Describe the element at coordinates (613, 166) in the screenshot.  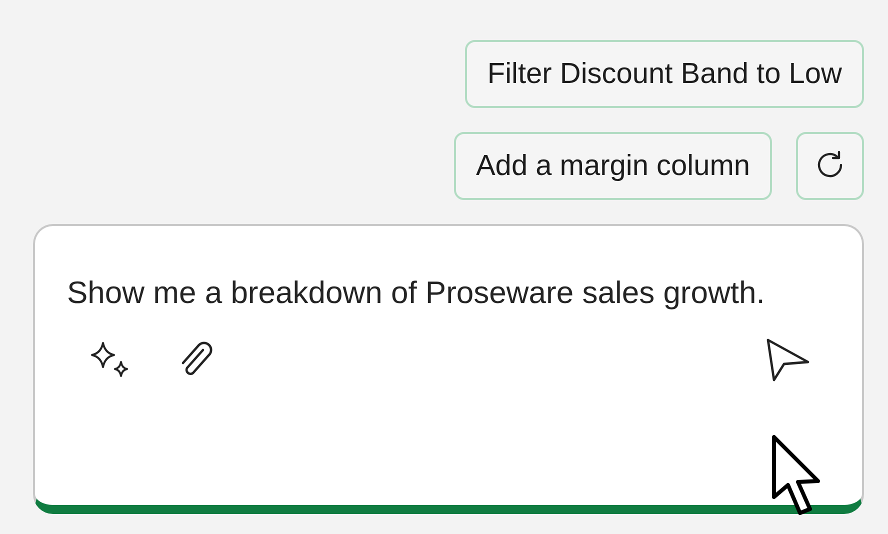
I see `suggestion-button: Add a margin column` at that location.